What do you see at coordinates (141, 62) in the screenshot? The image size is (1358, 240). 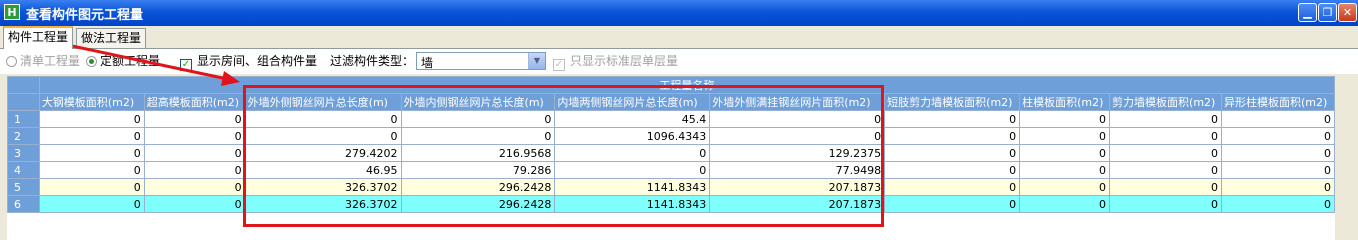 I see `annotation-arrow-icon` at bounding box center [141, 62].